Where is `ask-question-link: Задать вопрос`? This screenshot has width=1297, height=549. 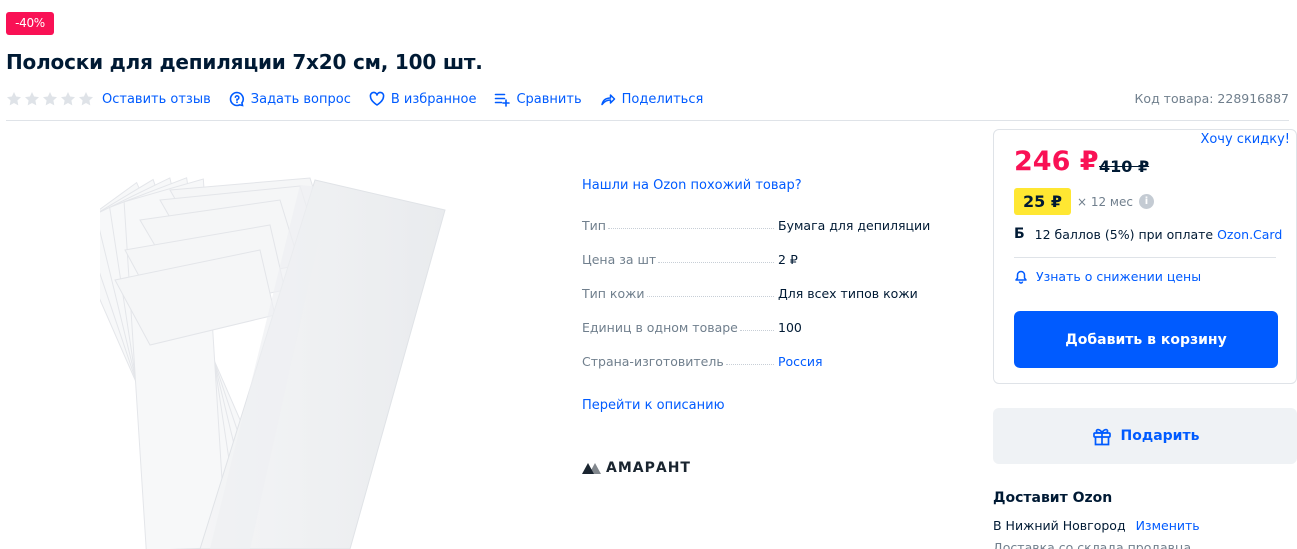
ask-question-link: Задать вопрос is located at coordinates (290, 99).